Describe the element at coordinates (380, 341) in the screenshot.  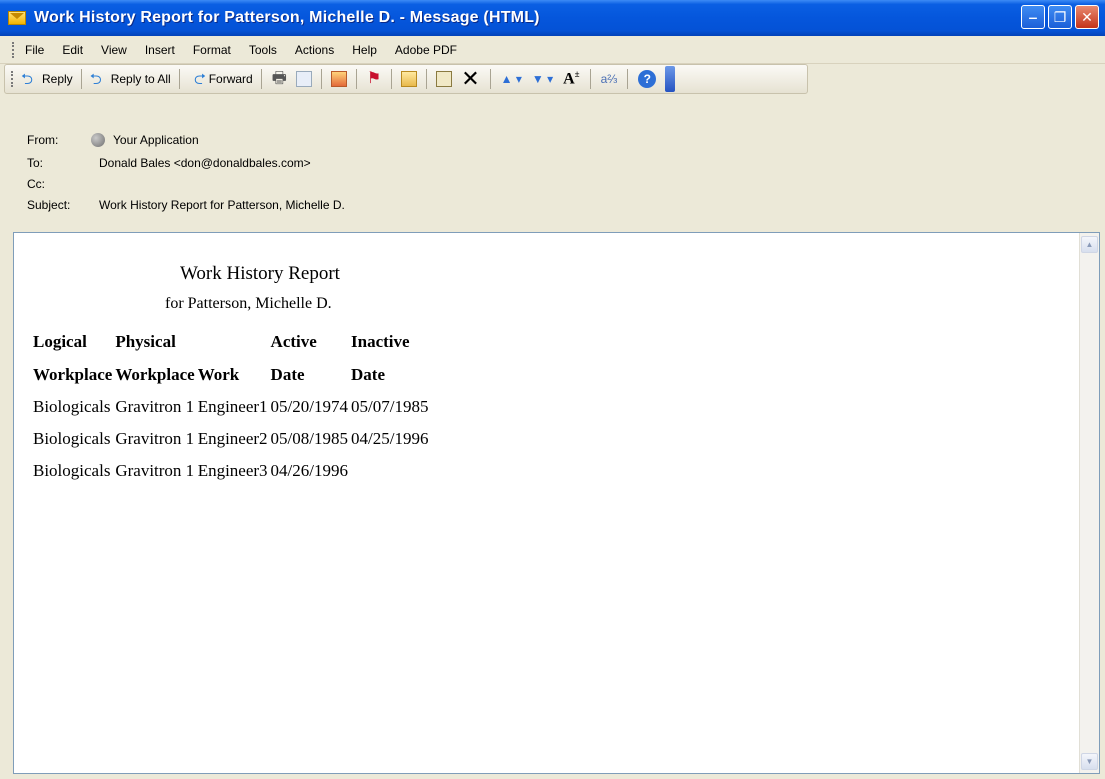
I see `column-header: Inactive` at that location.